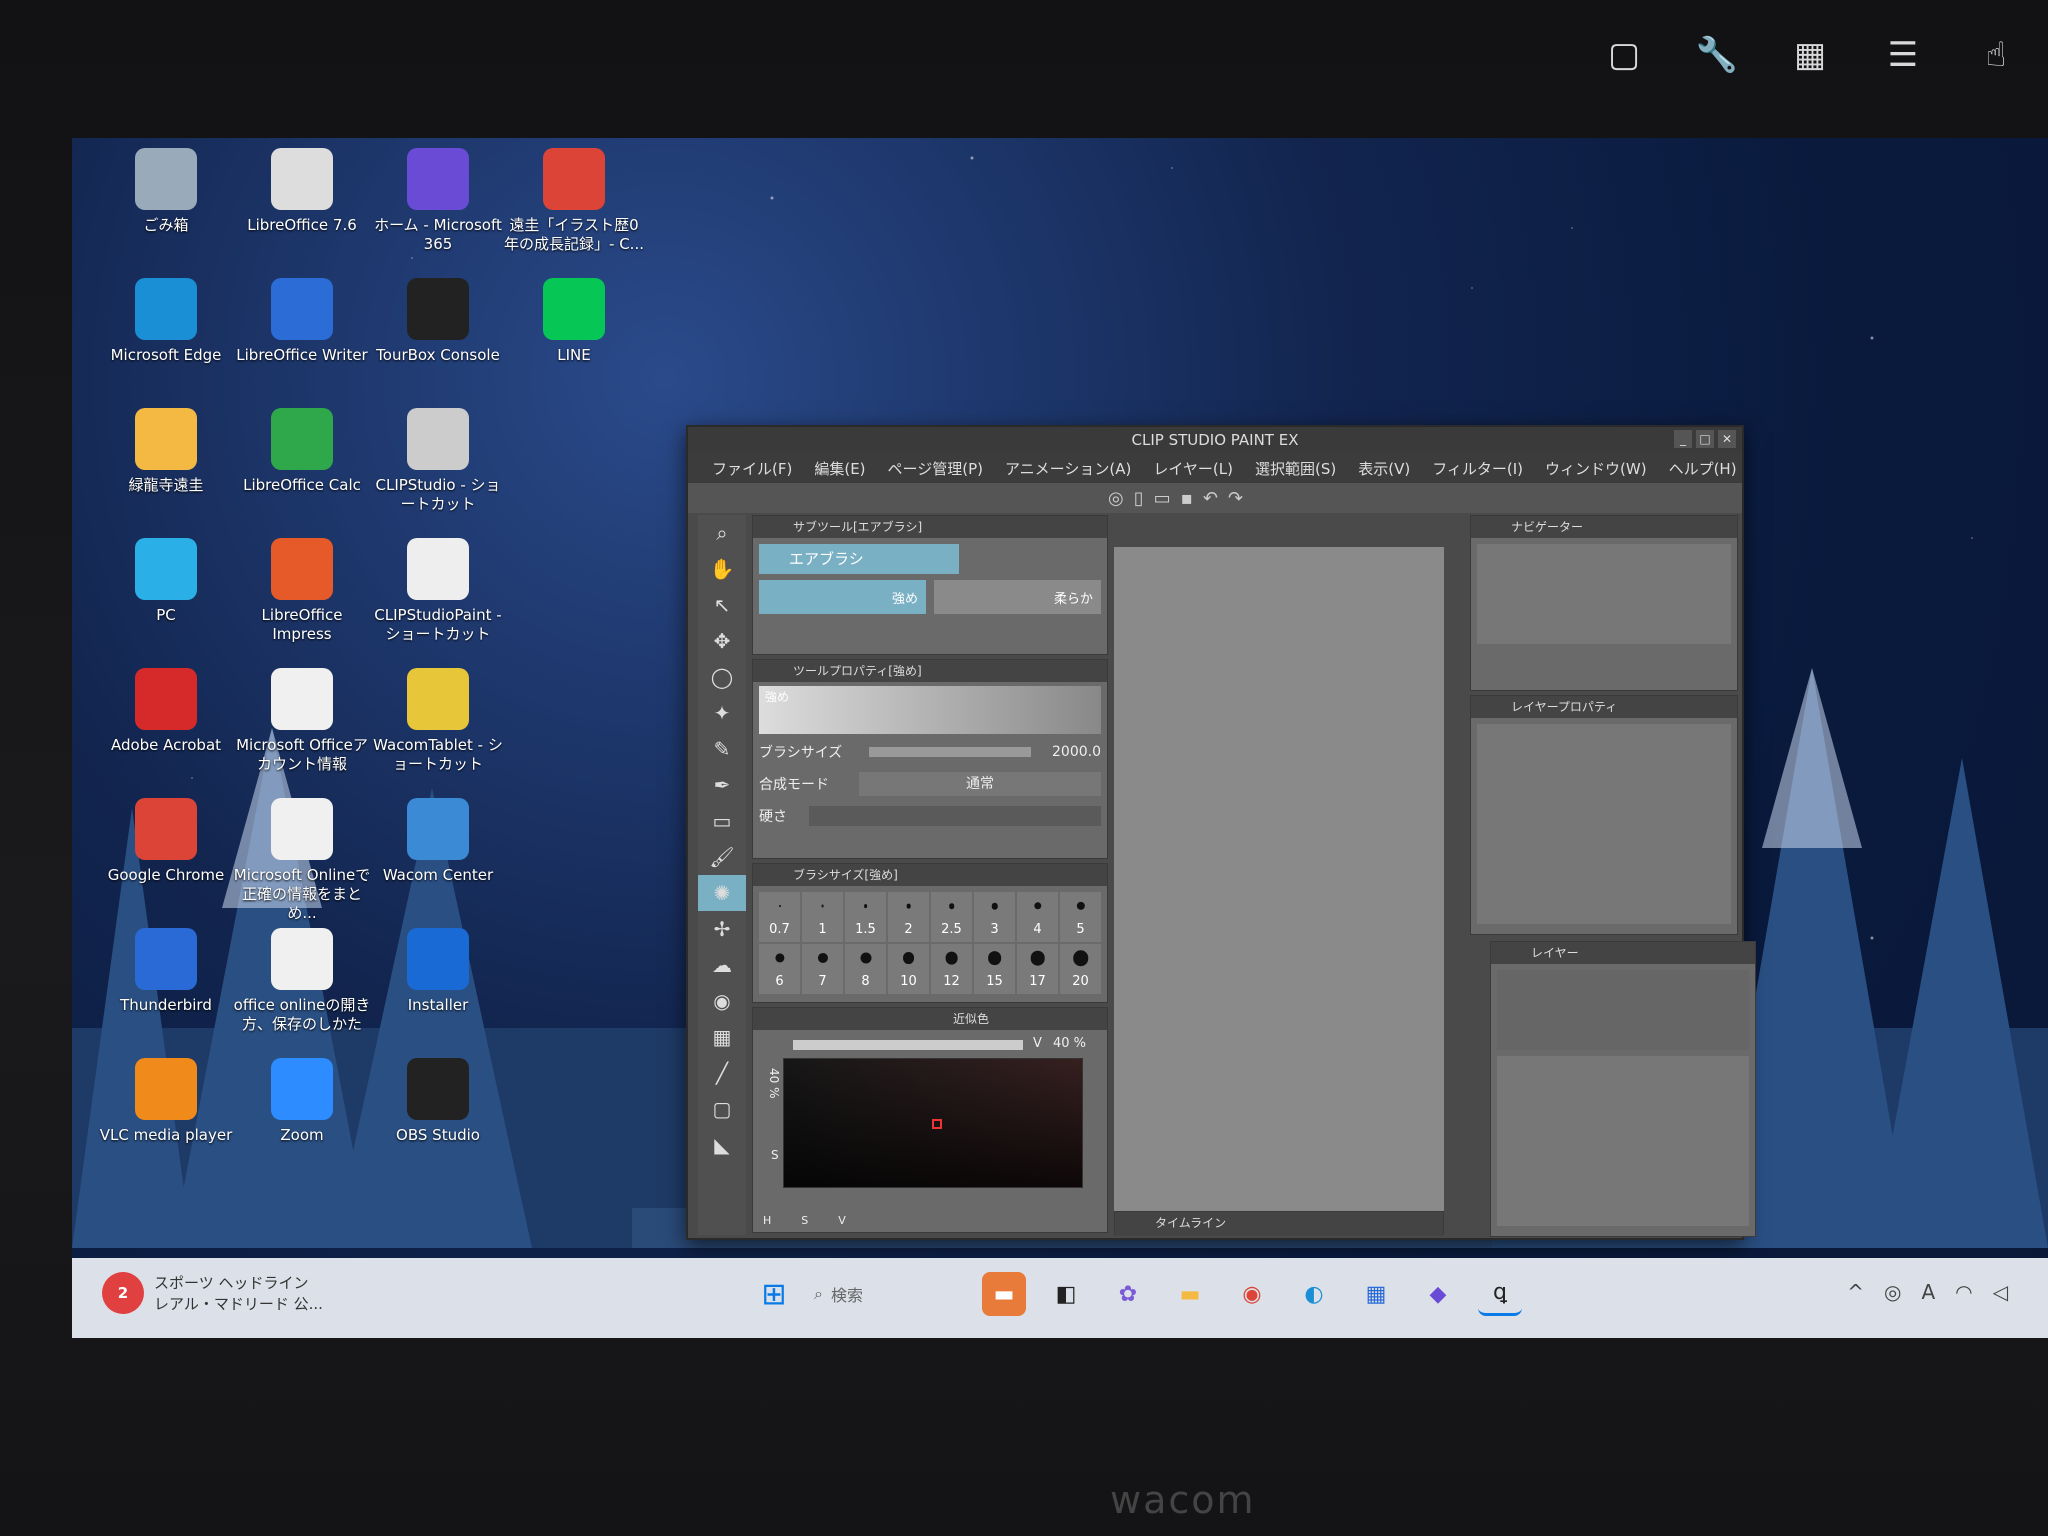  Describe the element at coordinates (980, 784) in the screenshot. I see `blend-mode-select: 通常` at that location.